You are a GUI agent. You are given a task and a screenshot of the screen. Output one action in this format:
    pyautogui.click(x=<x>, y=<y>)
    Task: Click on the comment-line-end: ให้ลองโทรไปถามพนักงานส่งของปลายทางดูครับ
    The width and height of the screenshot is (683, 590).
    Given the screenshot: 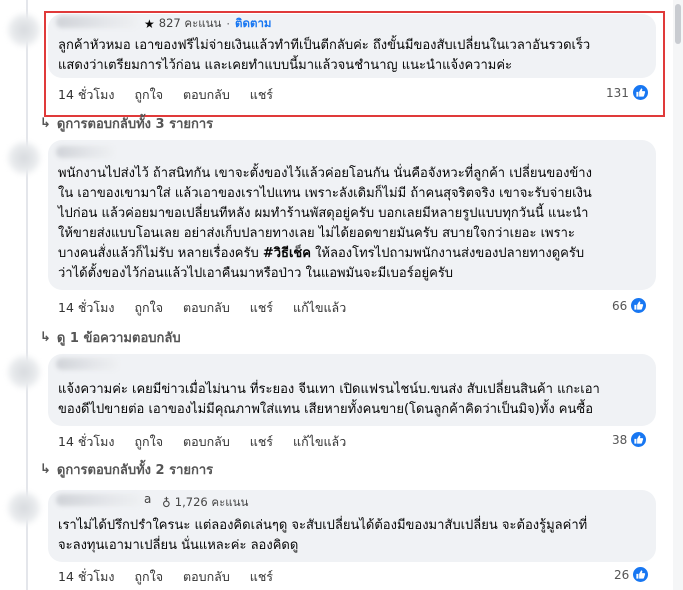 What is the action you would take?
    pyautogui.click(x=447, y=253)
    